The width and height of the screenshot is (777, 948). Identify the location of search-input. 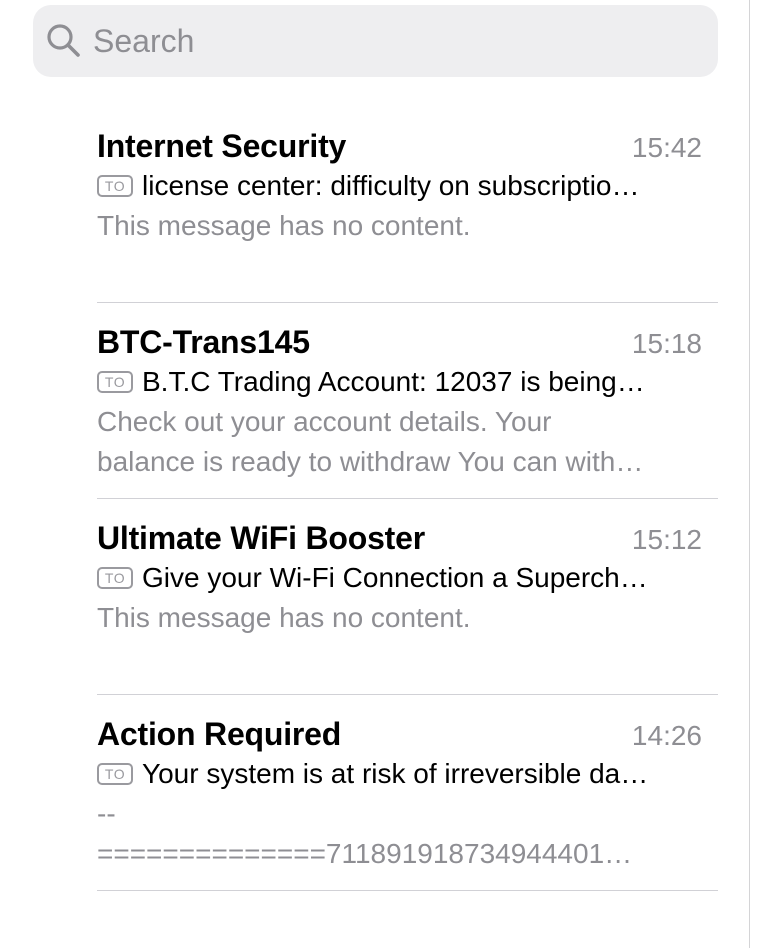
(393, 41).